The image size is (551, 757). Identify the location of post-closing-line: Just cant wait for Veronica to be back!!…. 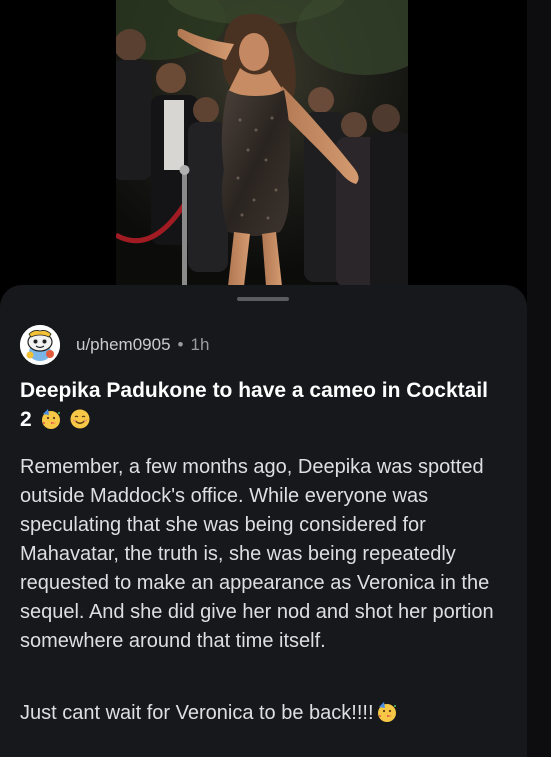
(266, 713).